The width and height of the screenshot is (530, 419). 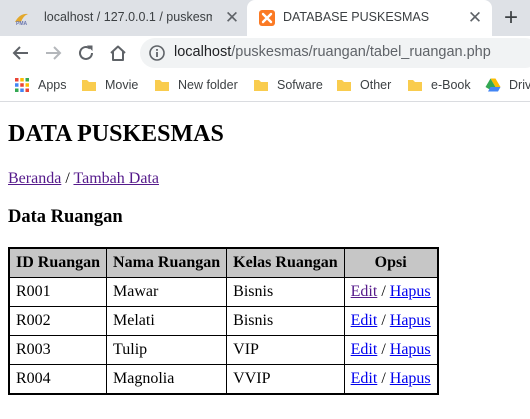 I want to click on forward-button, so click(x=53, y=53).